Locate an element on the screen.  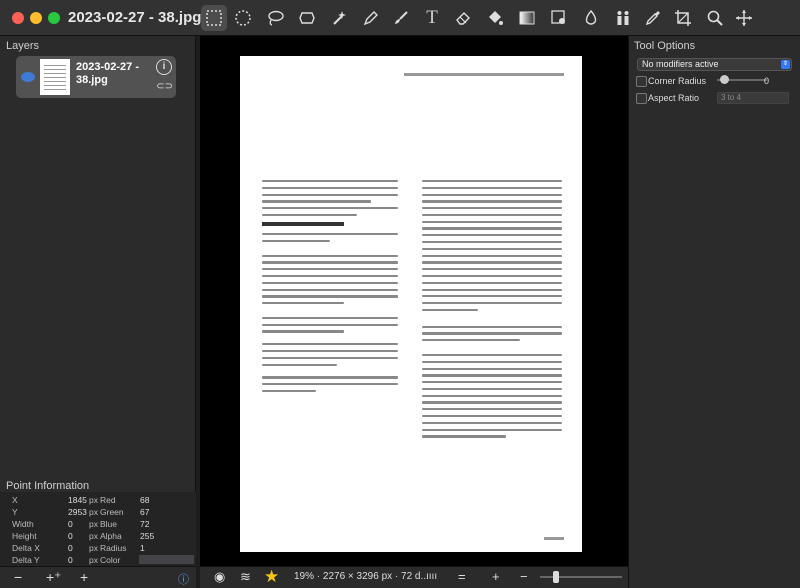
layer-row: 2023-02-27 - 38.jpg i ⊂⊃ is located at coordinates (96, 77).